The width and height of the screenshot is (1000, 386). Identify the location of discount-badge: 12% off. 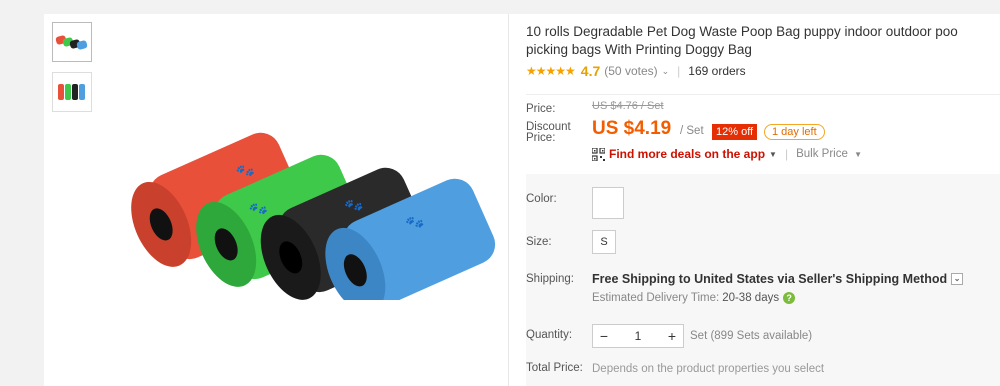
(735, 132).